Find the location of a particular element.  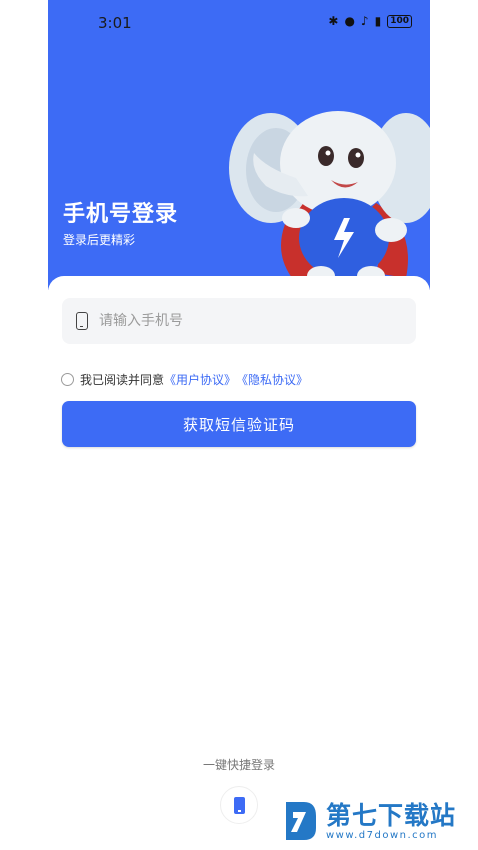

watermark-url: www.d7down.com is located at coordinates (382, 835).